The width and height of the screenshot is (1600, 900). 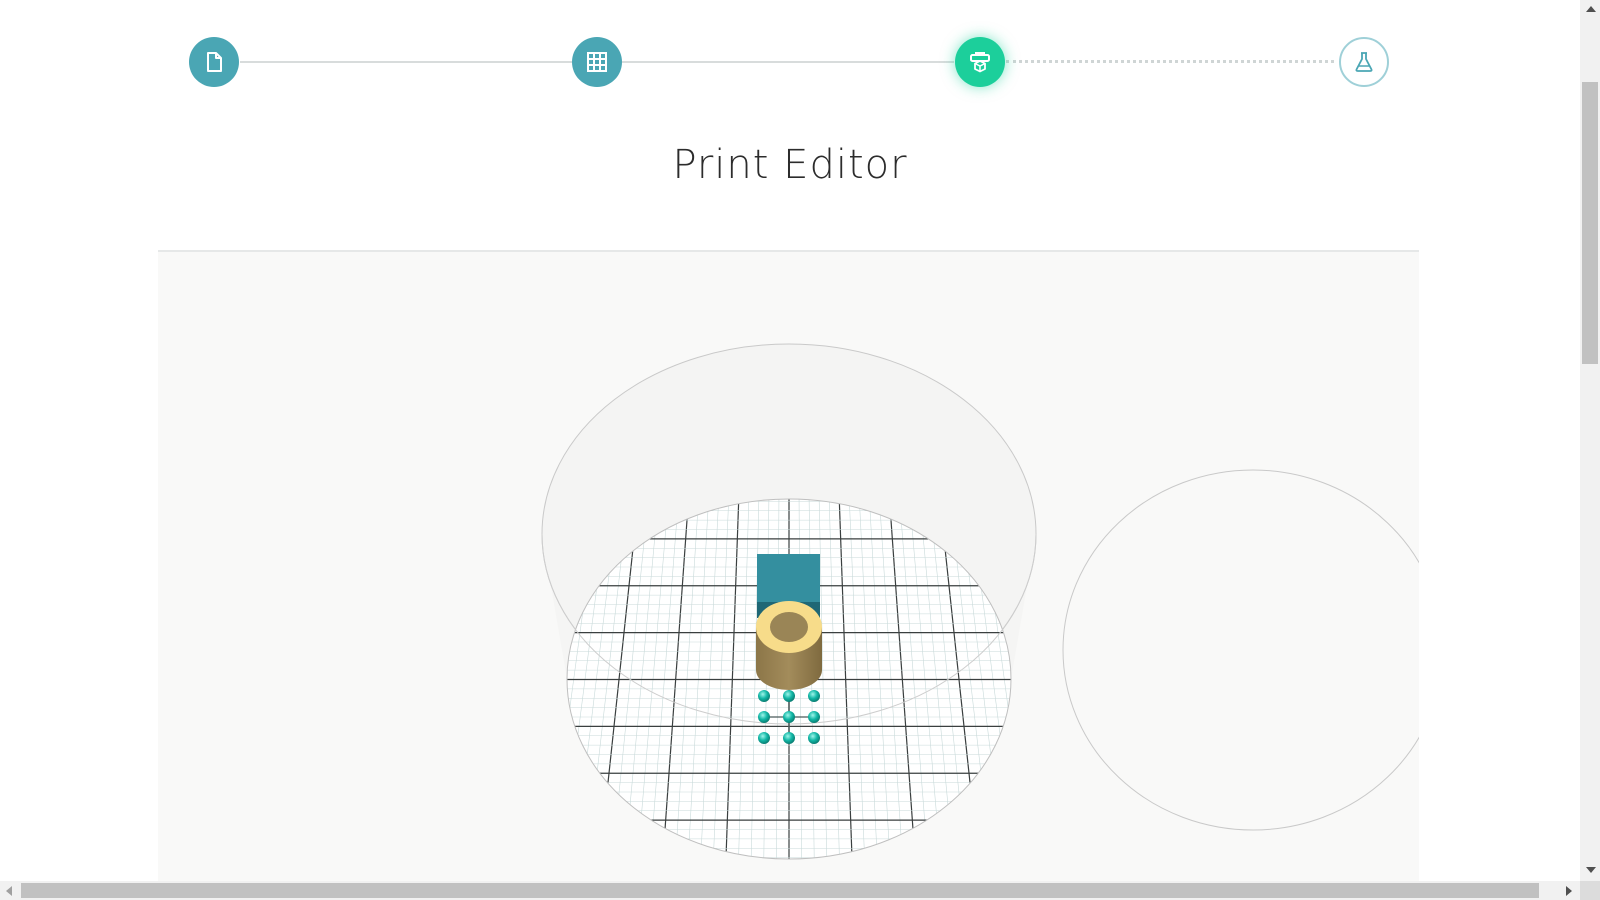 What do you see at coordinates (780, 890) in the screenshot?
I see `horizontal-scroll-thumb` at bounding box center [780, 890].